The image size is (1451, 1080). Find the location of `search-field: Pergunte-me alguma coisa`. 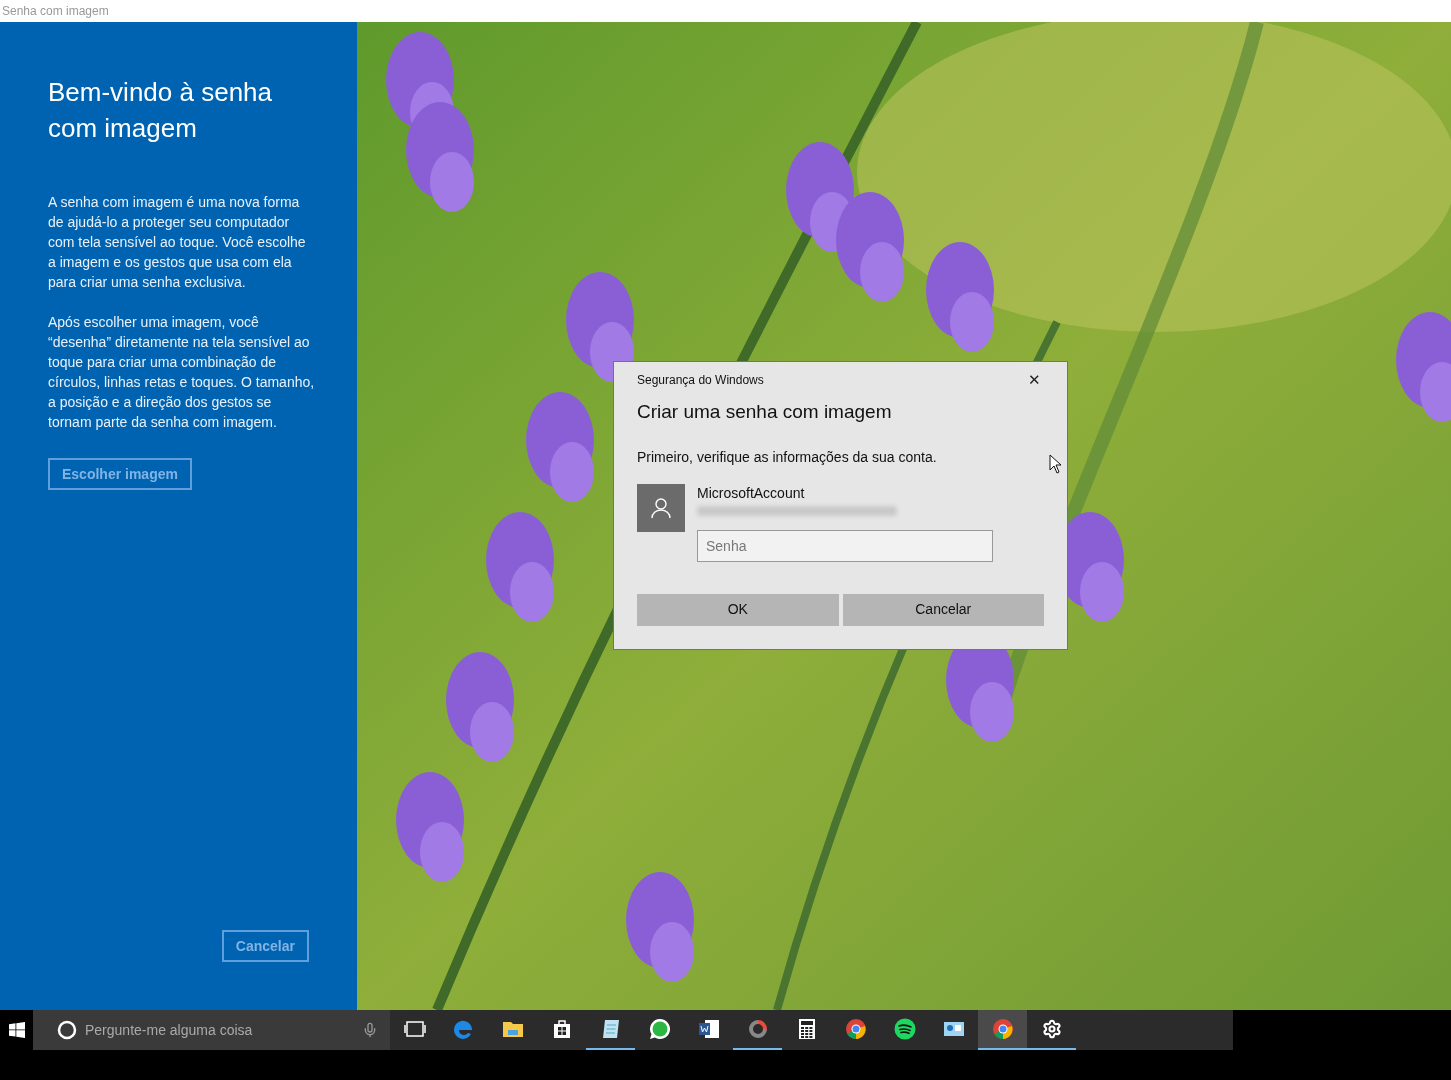

search-field: Pergunte-me alguma coisa is located at coordinates (219, 1030).